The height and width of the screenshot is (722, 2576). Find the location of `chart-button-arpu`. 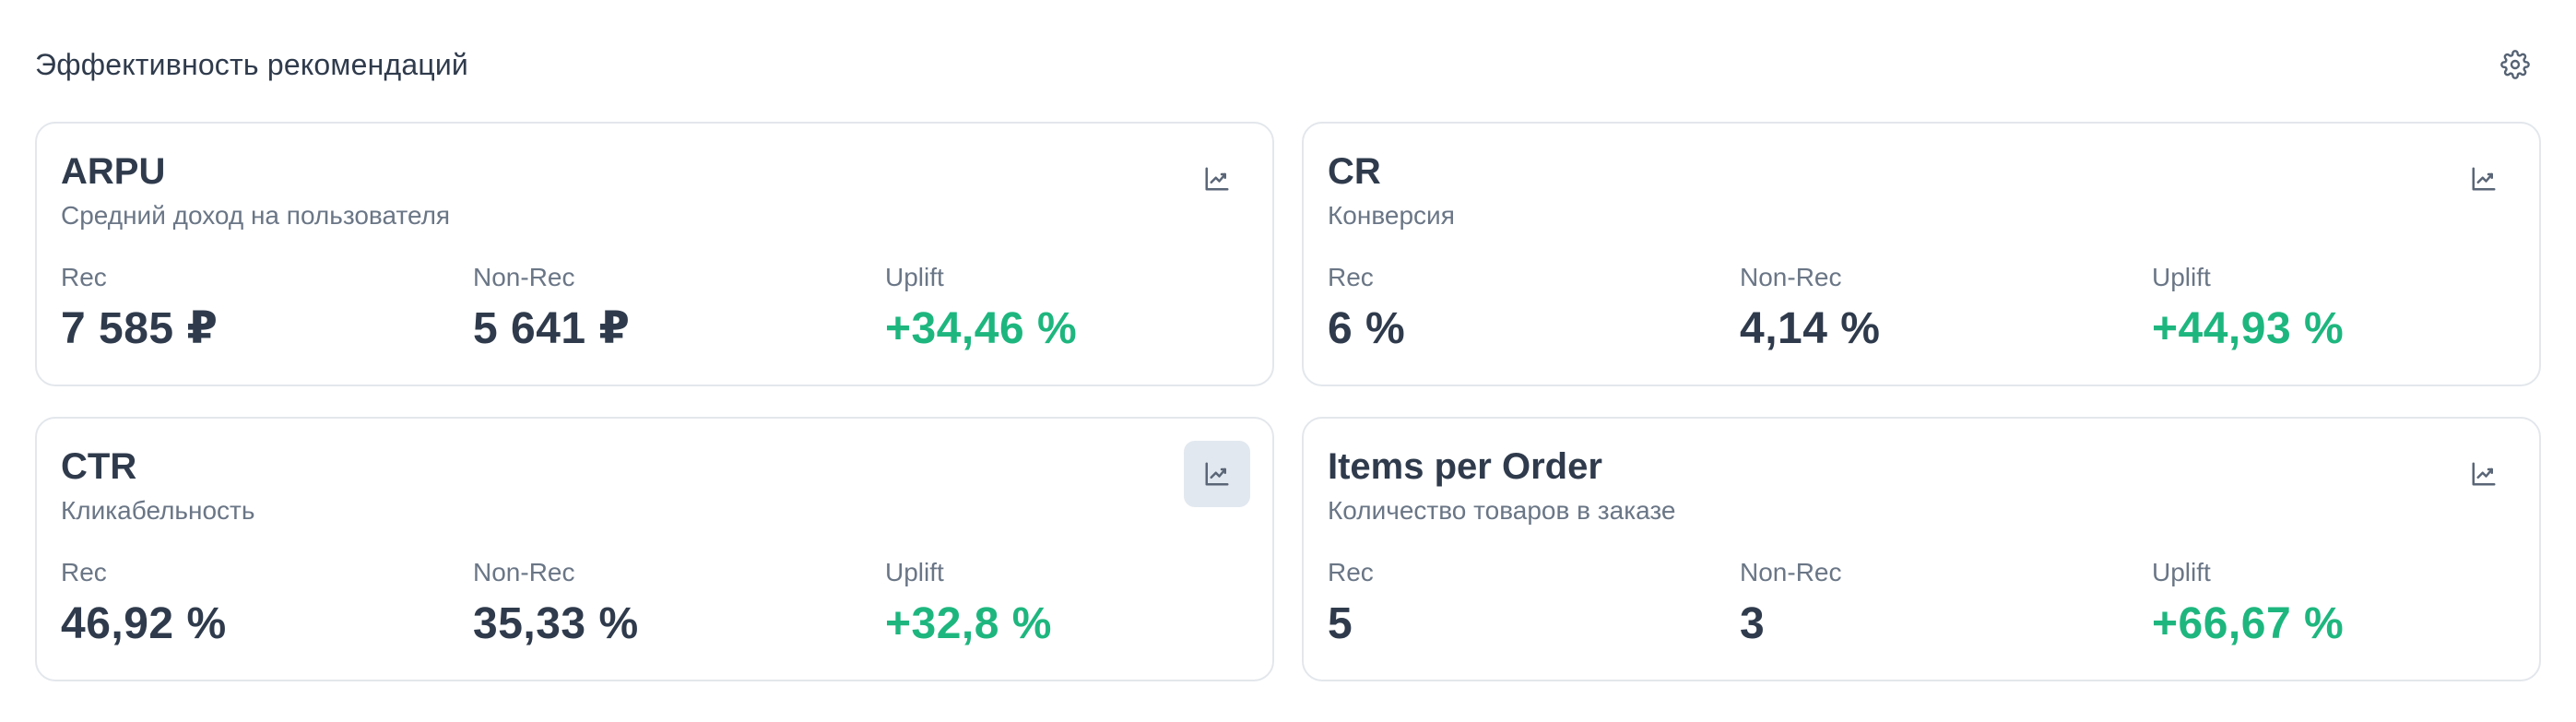

chart-button-arpu is located at coordinates (1217, 179).